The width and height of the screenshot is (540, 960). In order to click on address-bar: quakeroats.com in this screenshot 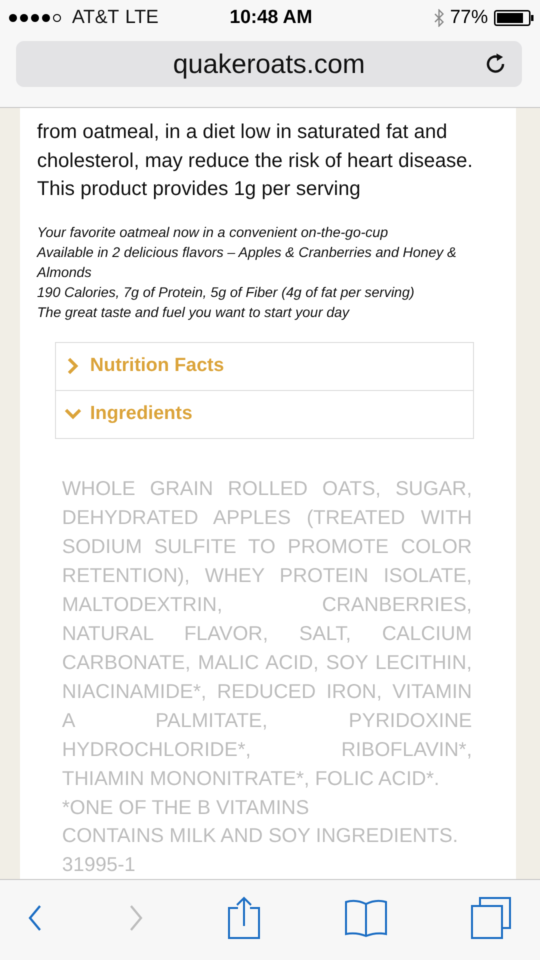, I will do `click(269, 64)`.